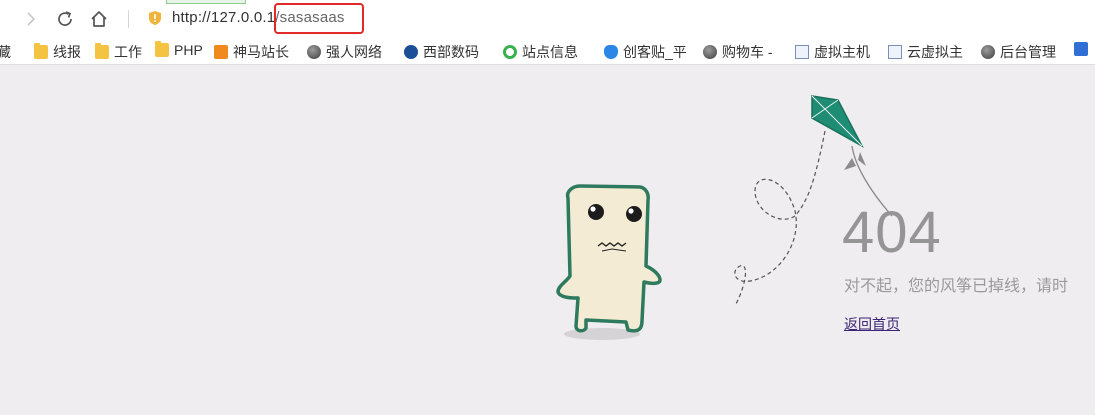  What do you see at coordinates (319, 18) in the screenshot?
I see `url-highlight-box` at bounding box center [319, 18].